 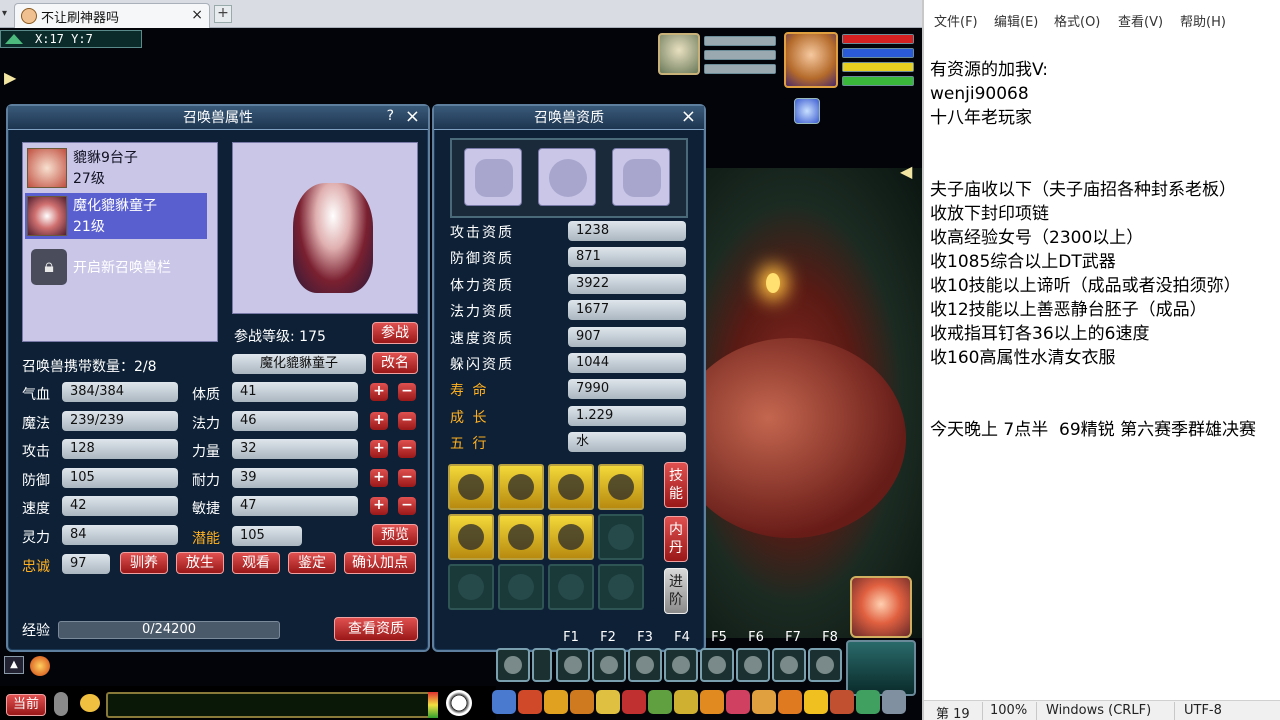 What do you see at coordinates (256, 563) in the screenshot?
I see `action-button: 观看` at bounding box center [256, 563].